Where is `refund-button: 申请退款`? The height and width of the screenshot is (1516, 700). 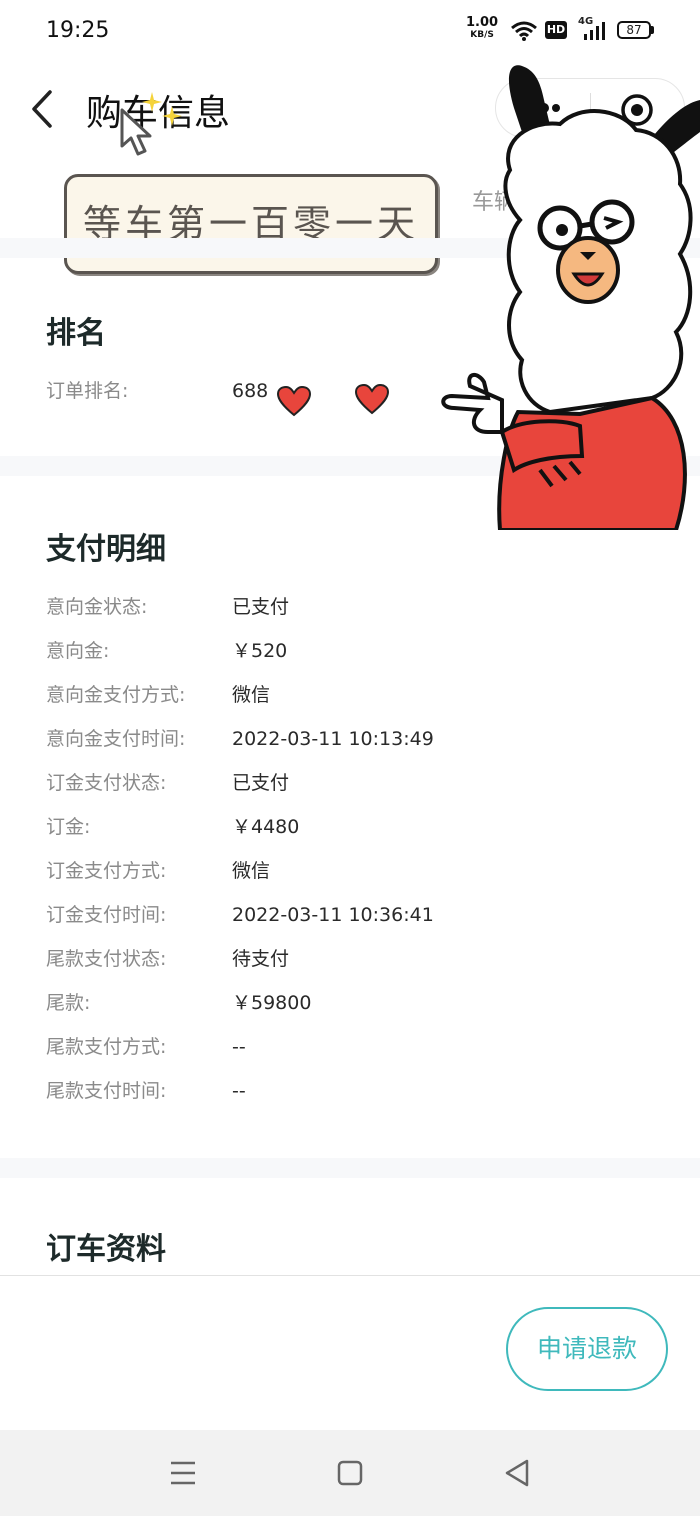
refund-button: 申请退款 is located at coordinates (587, 1349).